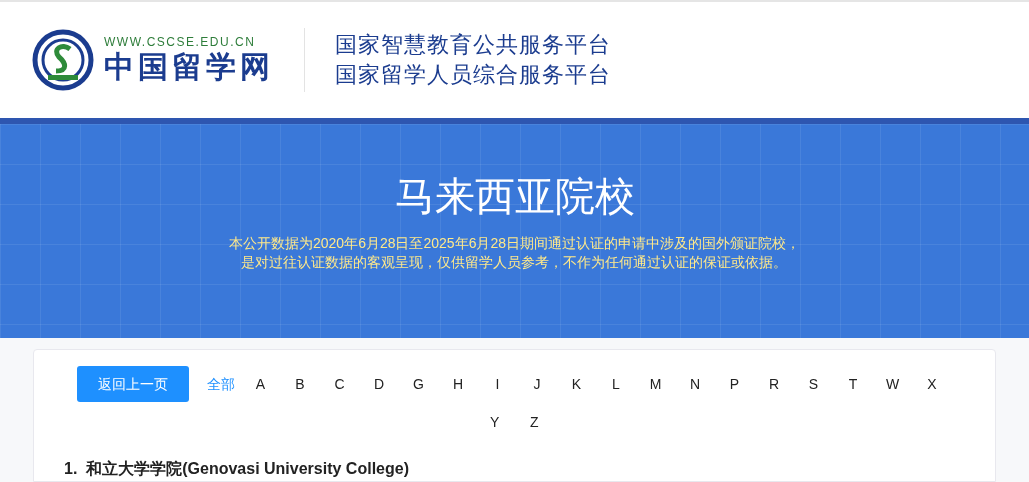 Image resolution: width=1029 pixels, height=482 pixels. I want to click on platform-name: 国家智慧教育公共服务平台, so click(473, 45).